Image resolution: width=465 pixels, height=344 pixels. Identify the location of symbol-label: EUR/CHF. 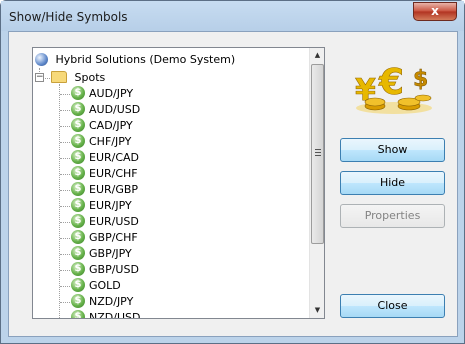
(113, 173).